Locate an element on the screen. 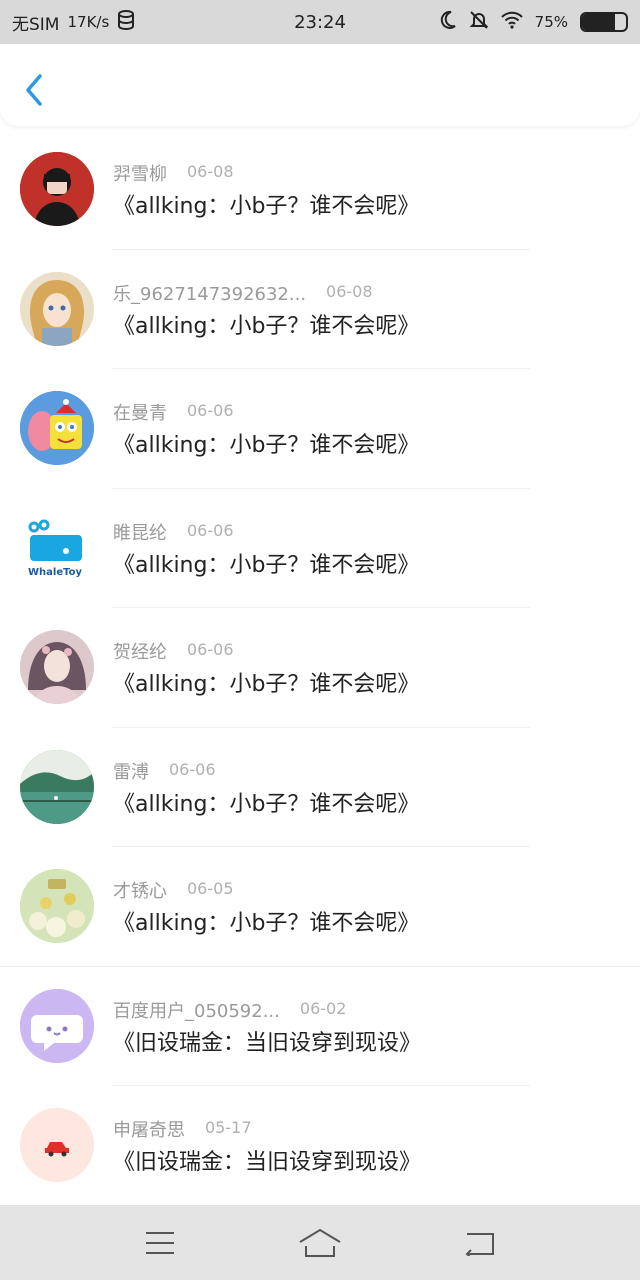  menu-button is located at coordinates (160, 1243).